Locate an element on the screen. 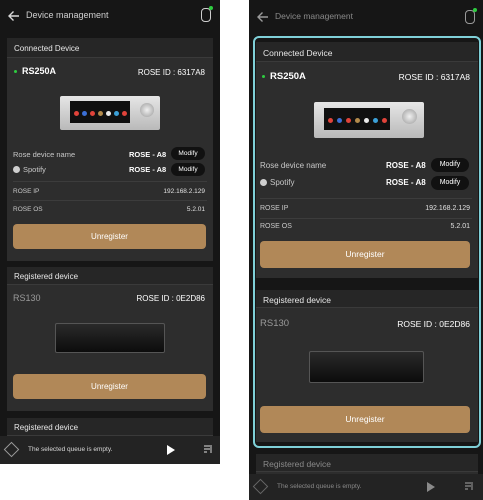  registered-device-card-next: Registered device is located at coordinates (367, 464).